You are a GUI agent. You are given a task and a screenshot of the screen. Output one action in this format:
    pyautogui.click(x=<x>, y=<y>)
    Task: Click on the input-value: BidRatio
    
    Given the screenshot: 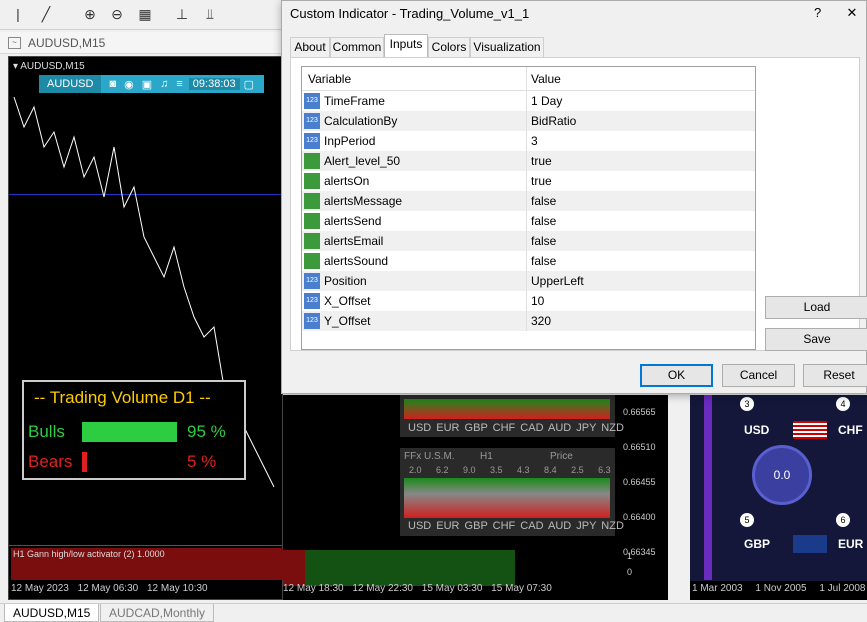 What is the action you would take?
    pyautogui.click(x=553, y=121)
    